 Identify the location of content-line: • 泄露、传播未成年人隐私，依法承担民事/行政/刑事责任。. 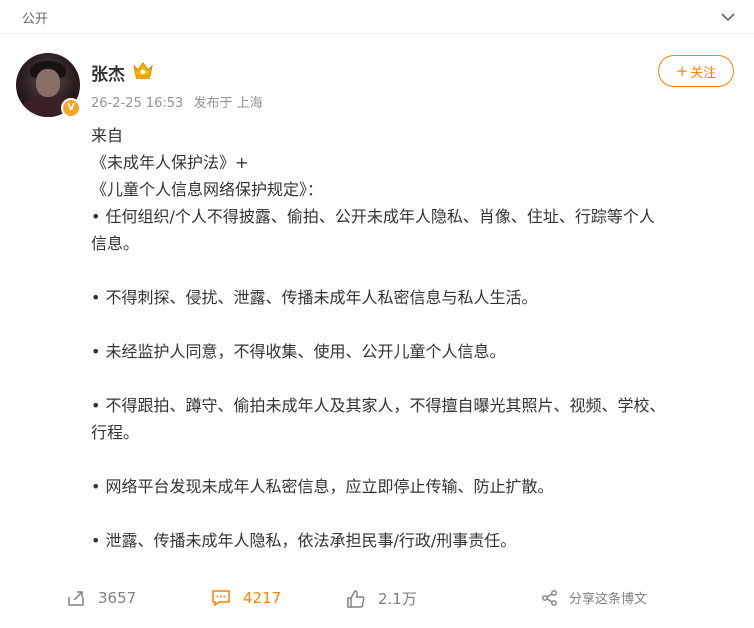
(304, 540).